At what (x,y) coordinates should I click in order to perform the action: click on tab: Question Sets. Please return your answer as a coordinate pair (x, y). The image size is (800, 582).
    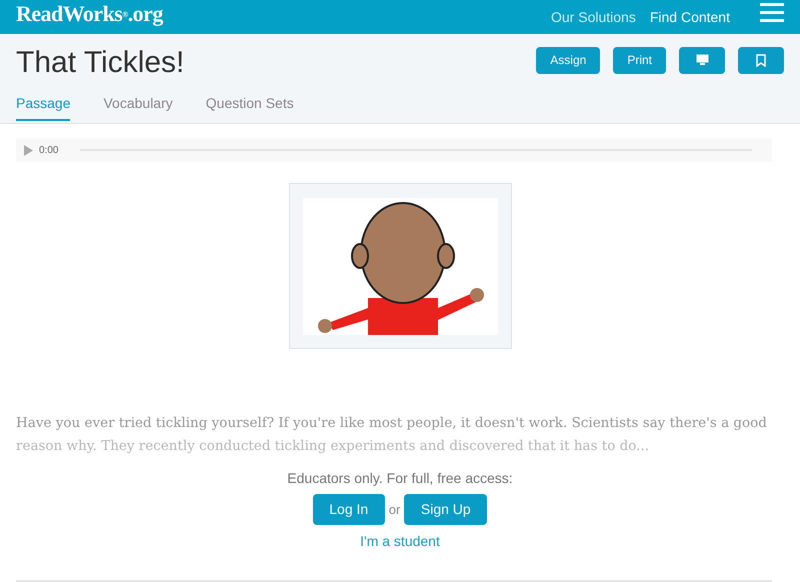
    Looking at the image, I should click on (250, 107).